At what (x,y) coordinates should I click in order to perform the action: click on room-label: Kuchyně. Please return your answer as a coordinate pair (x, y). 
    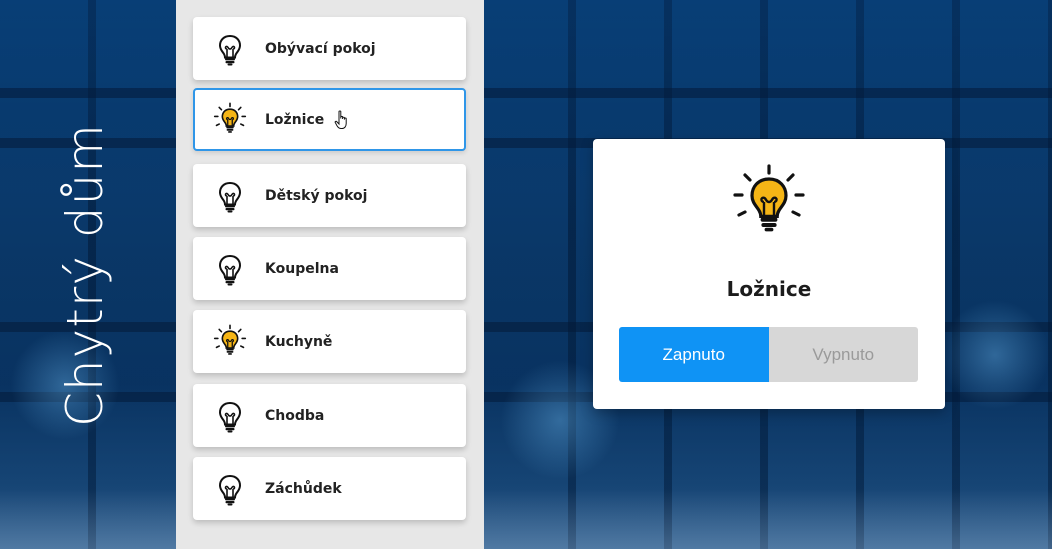
    Looking at the image, I should click on (299, 341).